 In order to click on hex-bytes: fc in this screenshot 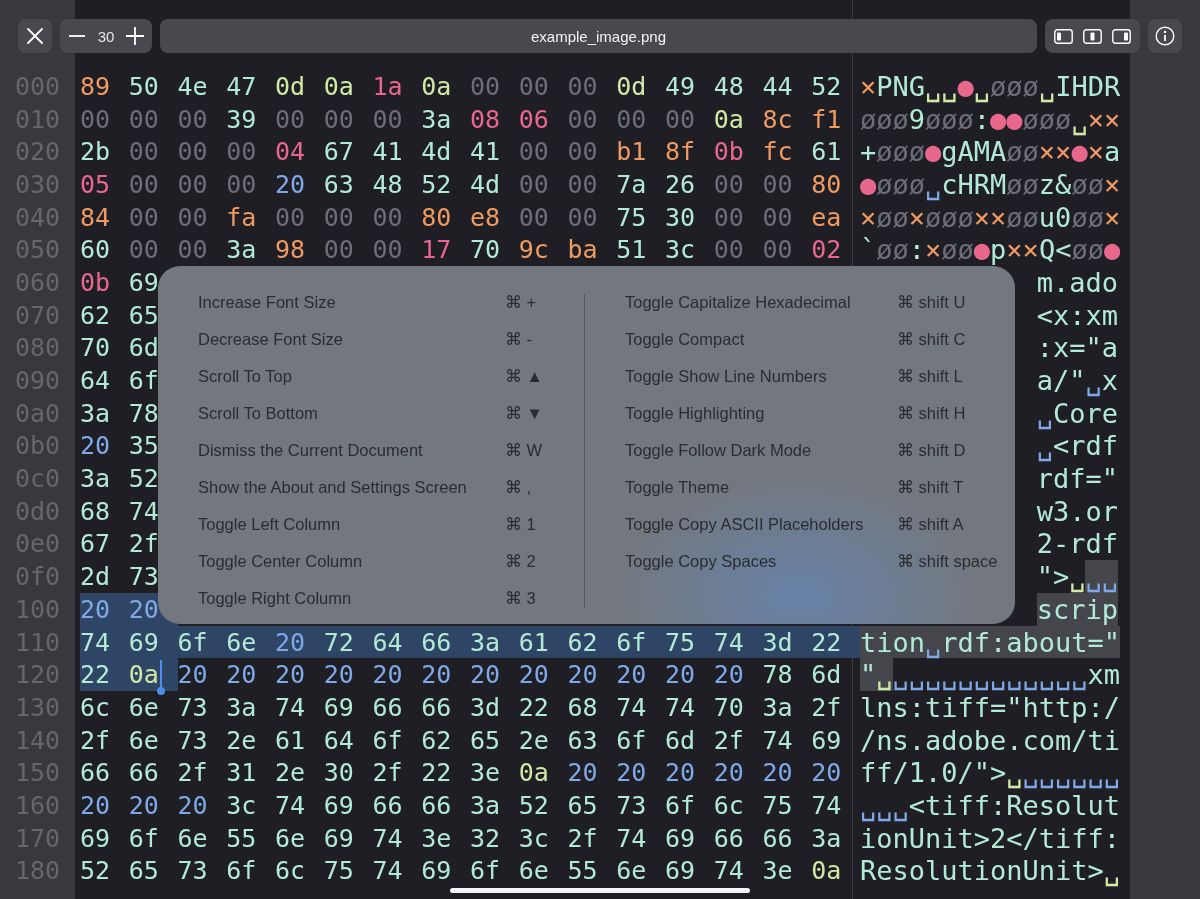, I will do `click(778, 152)`.